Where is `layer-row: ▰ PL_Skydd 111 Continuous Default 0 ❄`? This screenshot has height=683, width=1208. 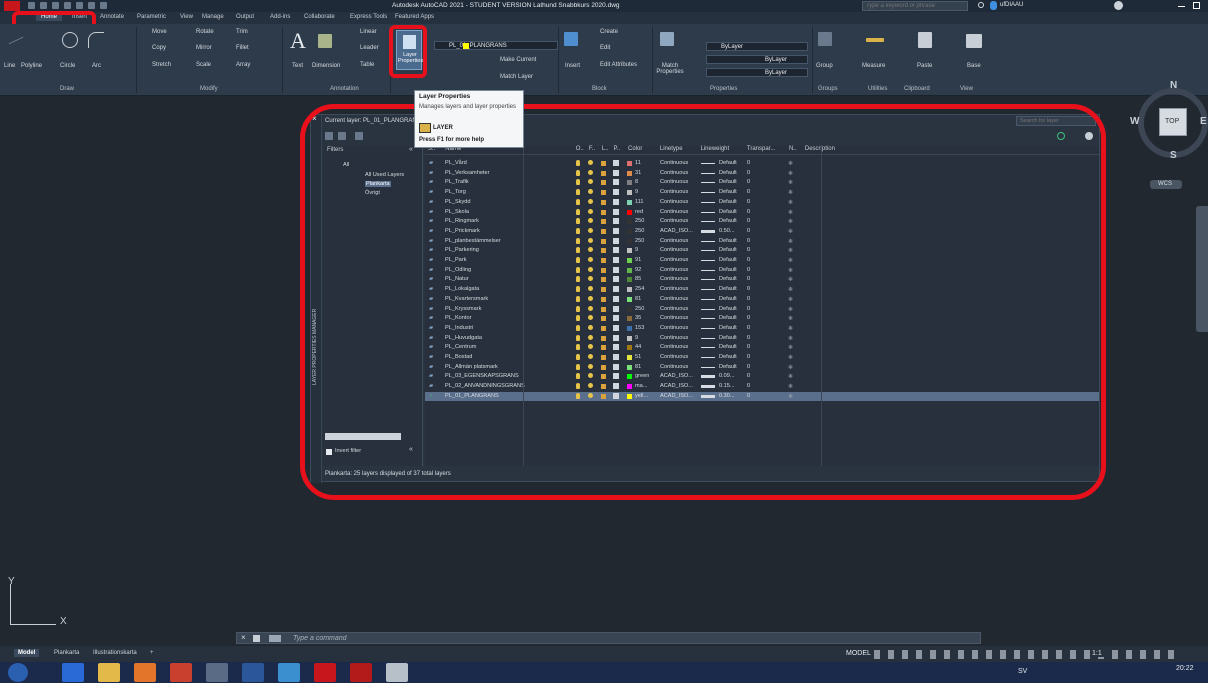
layer-row: ▰ PL_Skydd 111 Continuous Default 0 ❄ is located at coordinates (762, 202).